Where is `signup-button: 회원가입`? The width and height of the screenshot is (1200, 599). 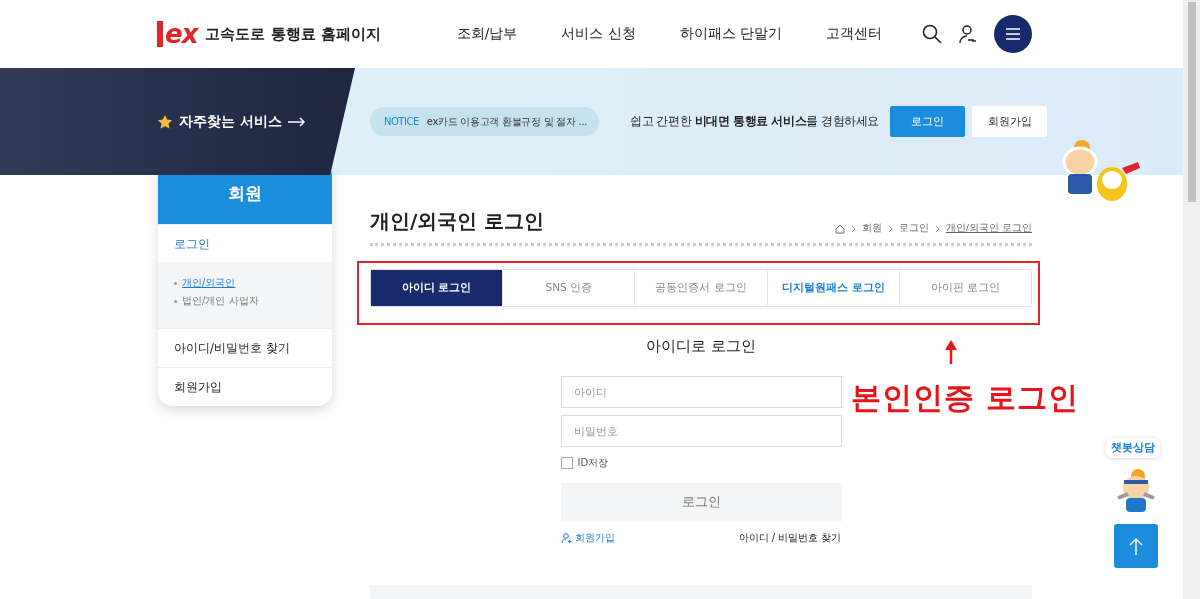 signup-button: 회원가입 is located at coordinates (1009, 121).